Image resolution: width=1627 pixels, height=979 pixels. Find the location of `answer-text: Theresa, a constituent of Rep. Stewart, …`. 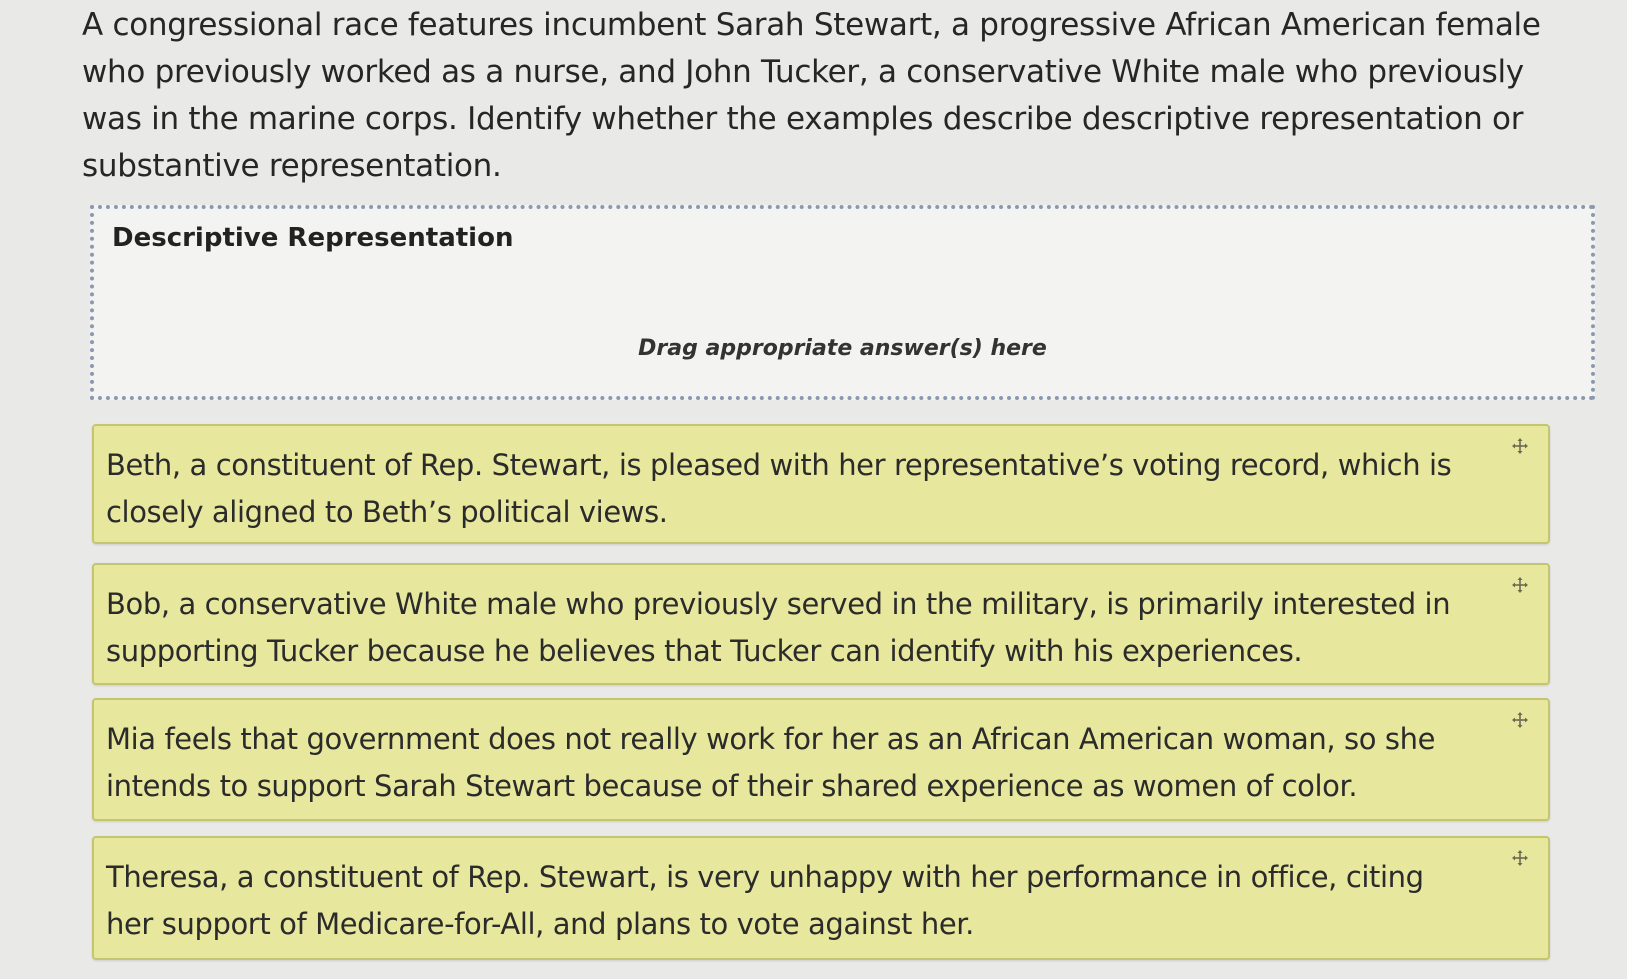

answer-text: Theresa, a constituent of Rep. Stewart, … is located at coordinates (765, 900).